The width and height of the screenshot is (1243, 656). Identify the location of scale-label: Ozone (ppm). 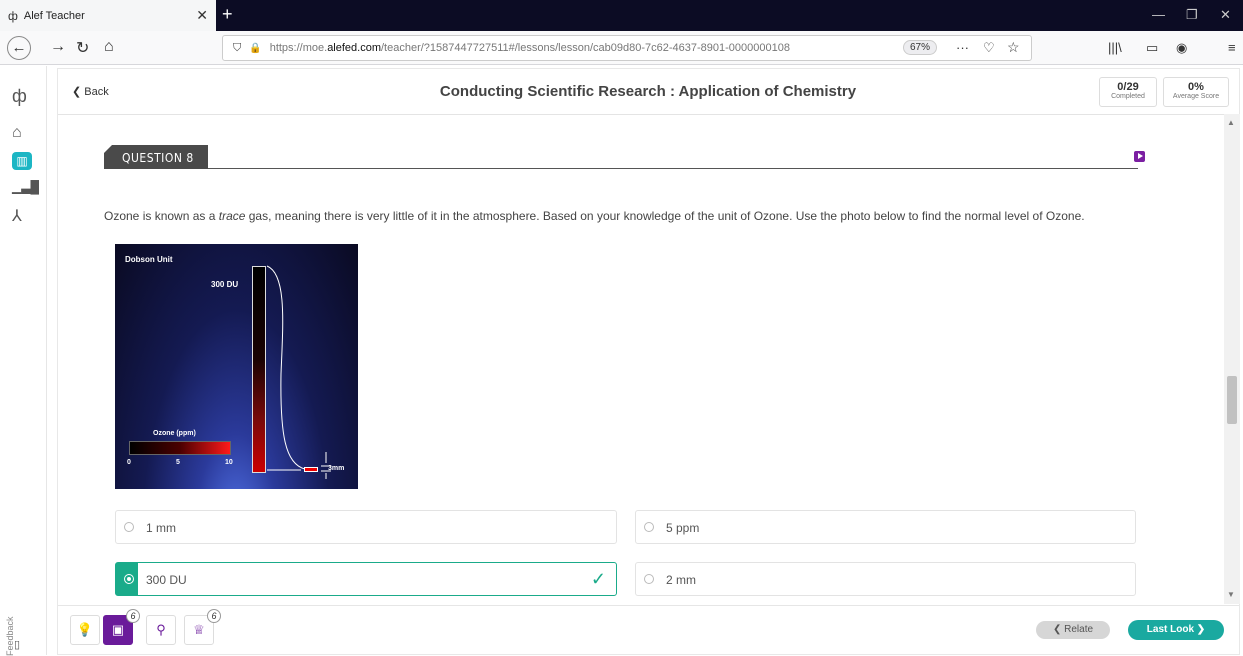
(174, 433).